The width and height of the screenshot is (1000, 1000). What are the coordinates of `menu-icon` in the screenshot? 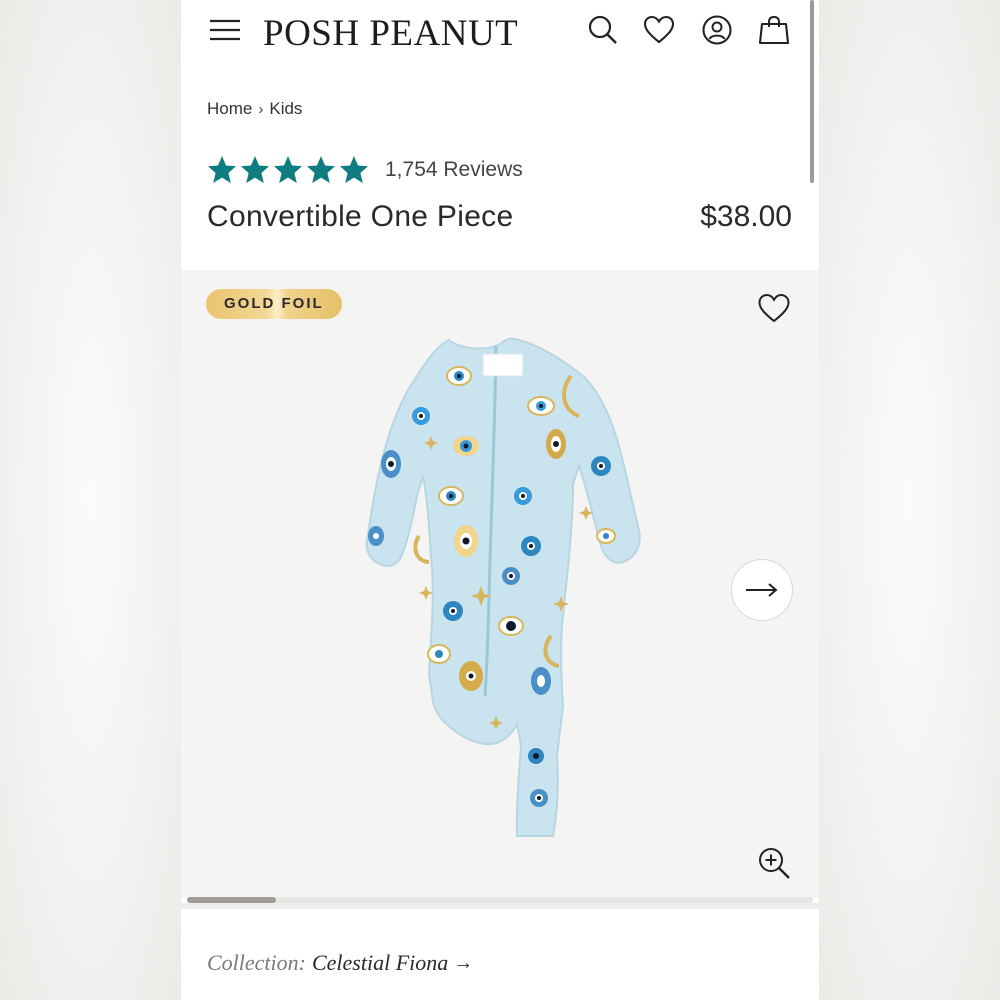 It's located at (225, 30).